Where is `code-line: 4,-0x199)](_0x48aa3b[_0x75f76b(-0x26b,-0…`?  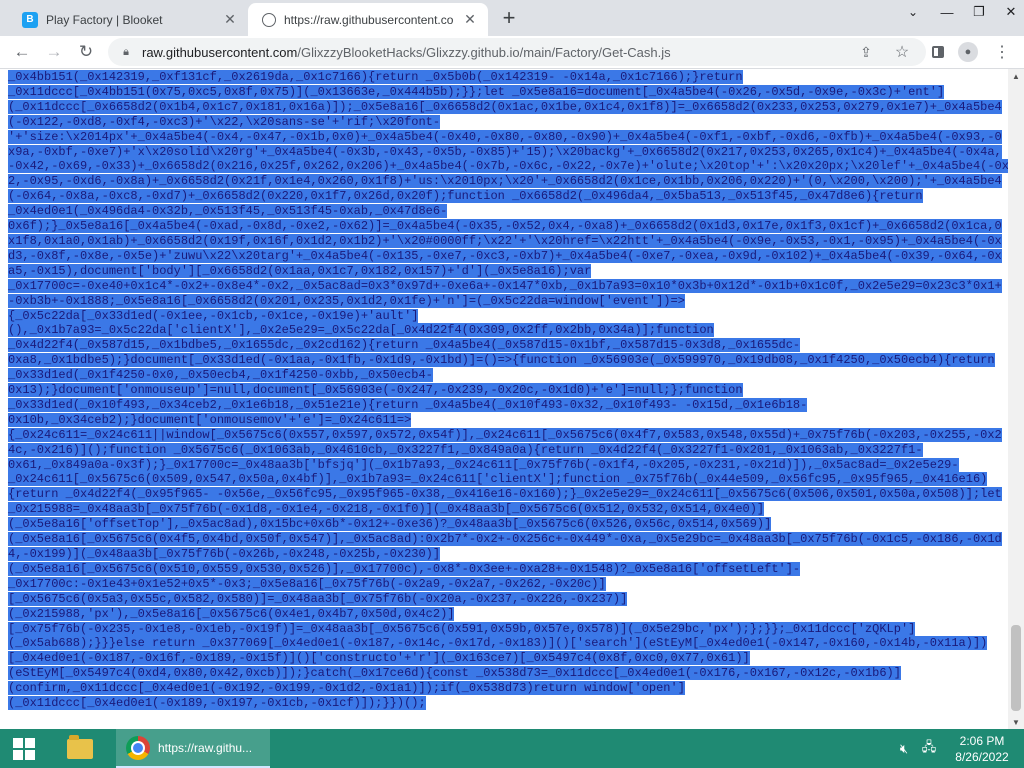 code-line: 4,-0x199)](_0x48aa3b[_0x75f76b(-0x26b,-0… is located at coordinates (224, 554).